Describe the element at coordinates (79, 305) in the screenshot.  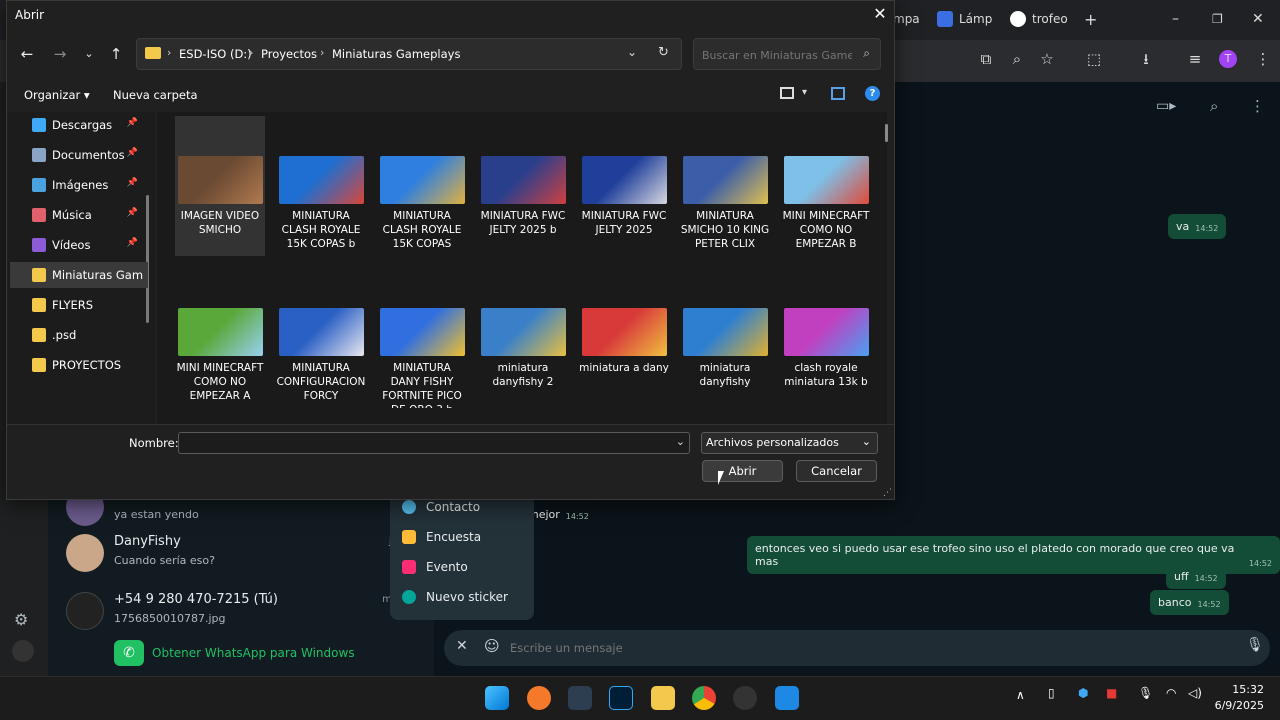
I see `nav-item: FLYERS` at that location.